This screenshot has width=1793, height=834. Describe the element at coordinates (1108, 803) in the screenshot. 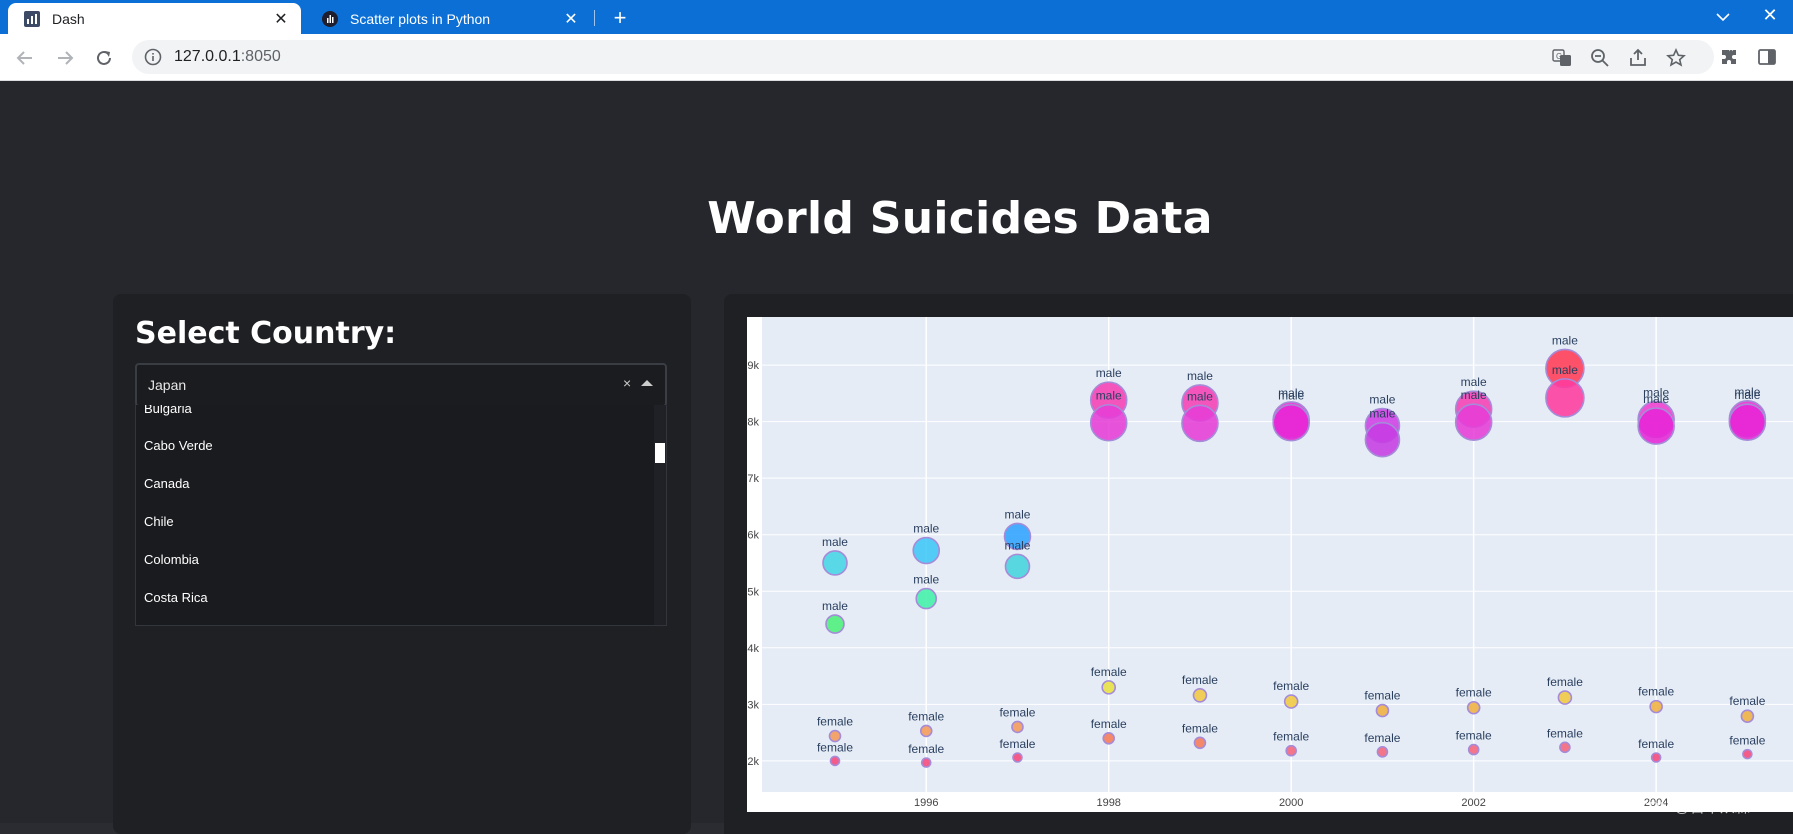

I see `x-tick-label: 1998` at that location.